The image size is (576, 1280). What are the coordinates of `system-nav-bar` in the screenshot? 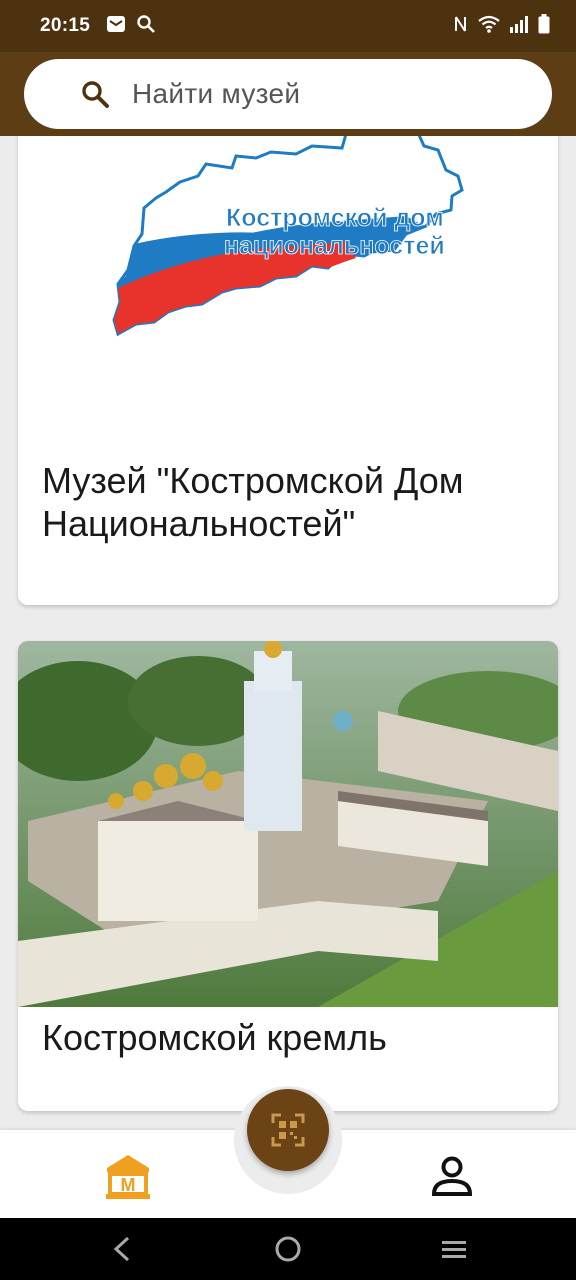 It's located at (288, 1249).